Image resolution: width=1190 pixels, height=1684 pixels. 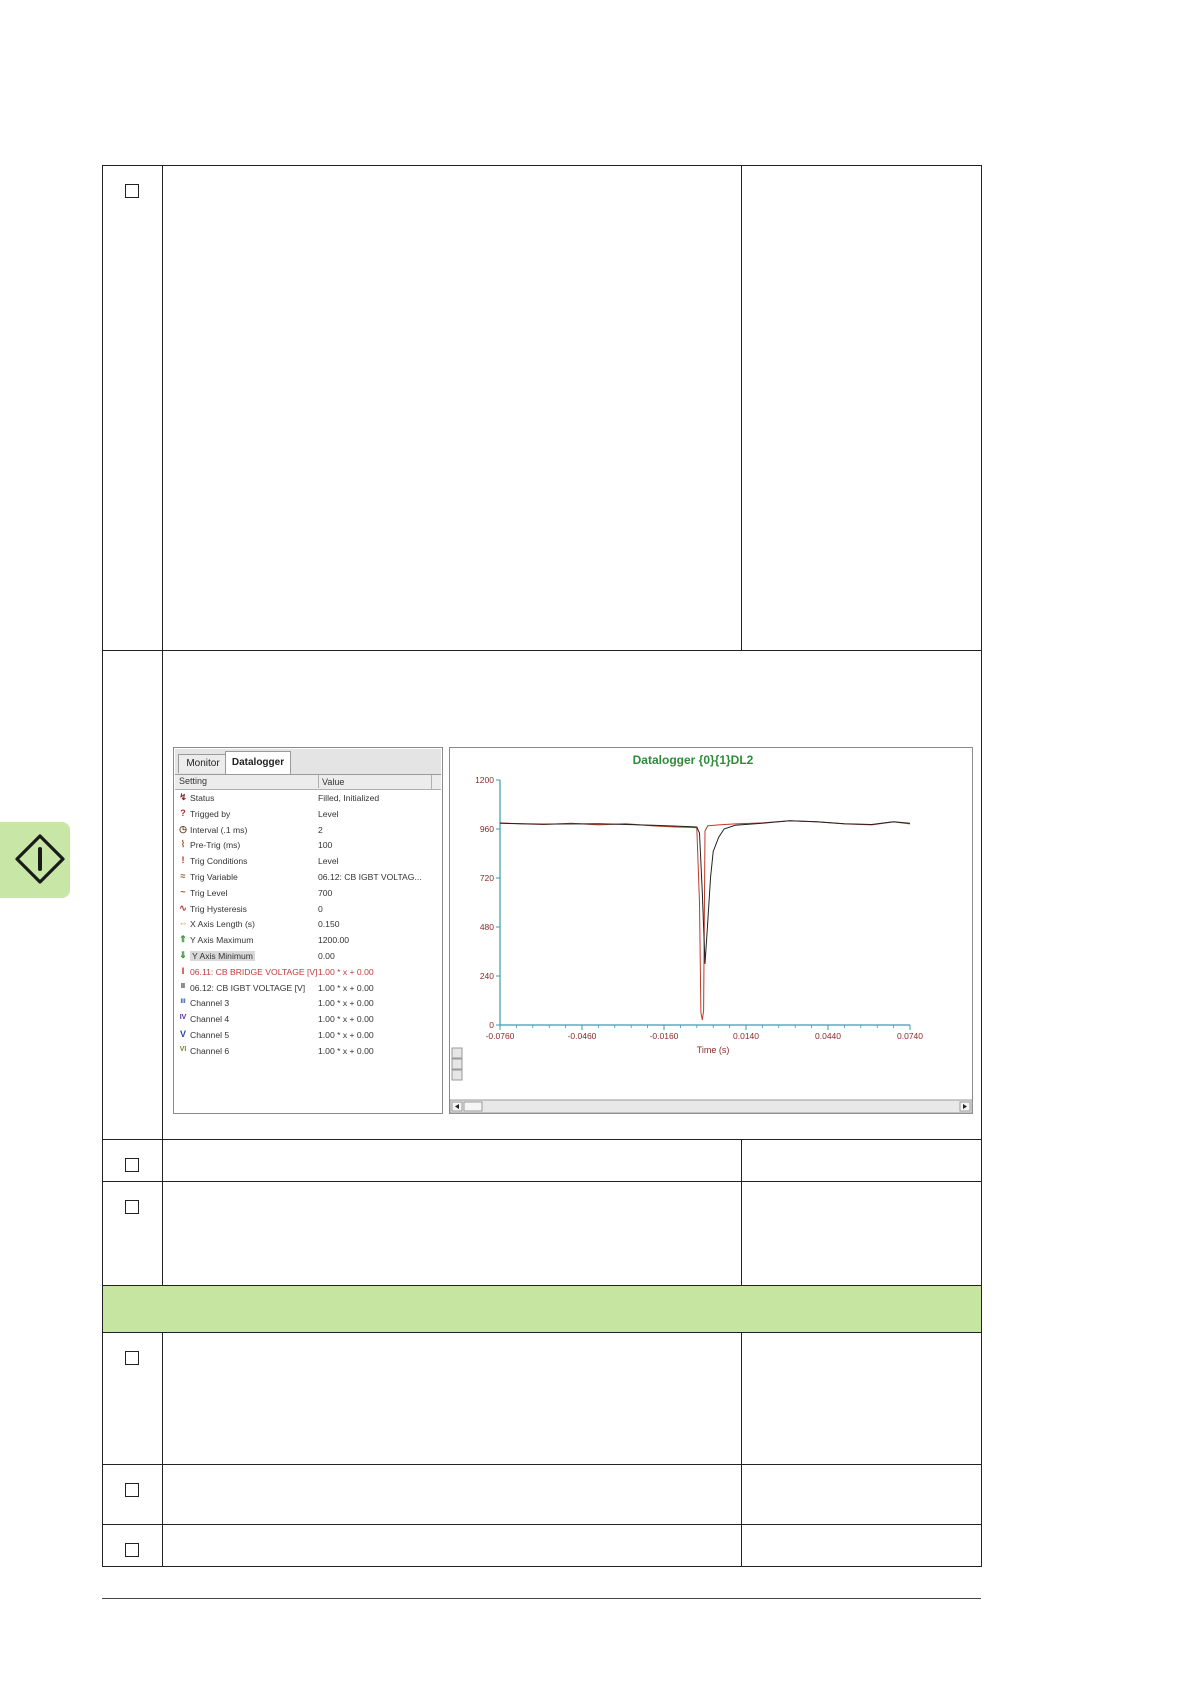 I want to click on zoom-in-button, so click(x=457, y=1053).